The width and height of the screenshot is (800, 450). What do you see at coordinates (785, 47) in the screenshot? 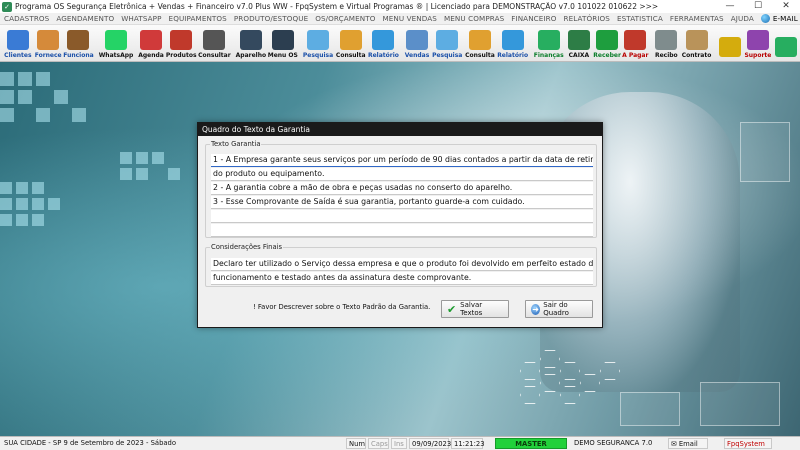
I see `exit-door-icon` at bounding box center [785, 47].